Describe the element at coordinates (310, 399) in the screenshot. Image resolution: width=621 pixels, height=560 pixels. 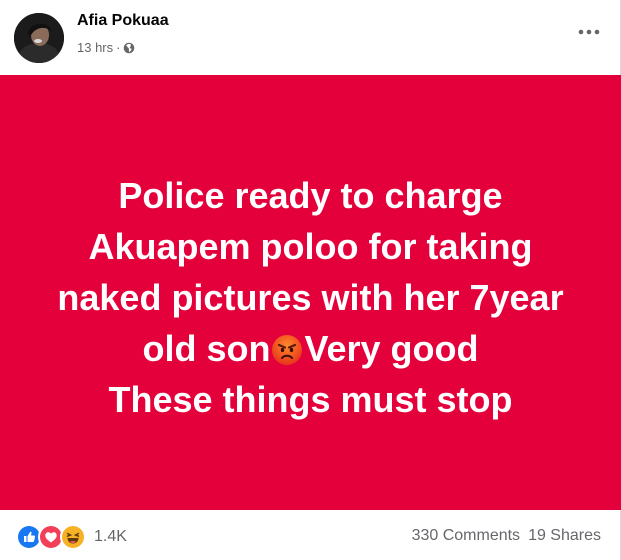
I see `post-text-line-5: These things must stop` at that location.